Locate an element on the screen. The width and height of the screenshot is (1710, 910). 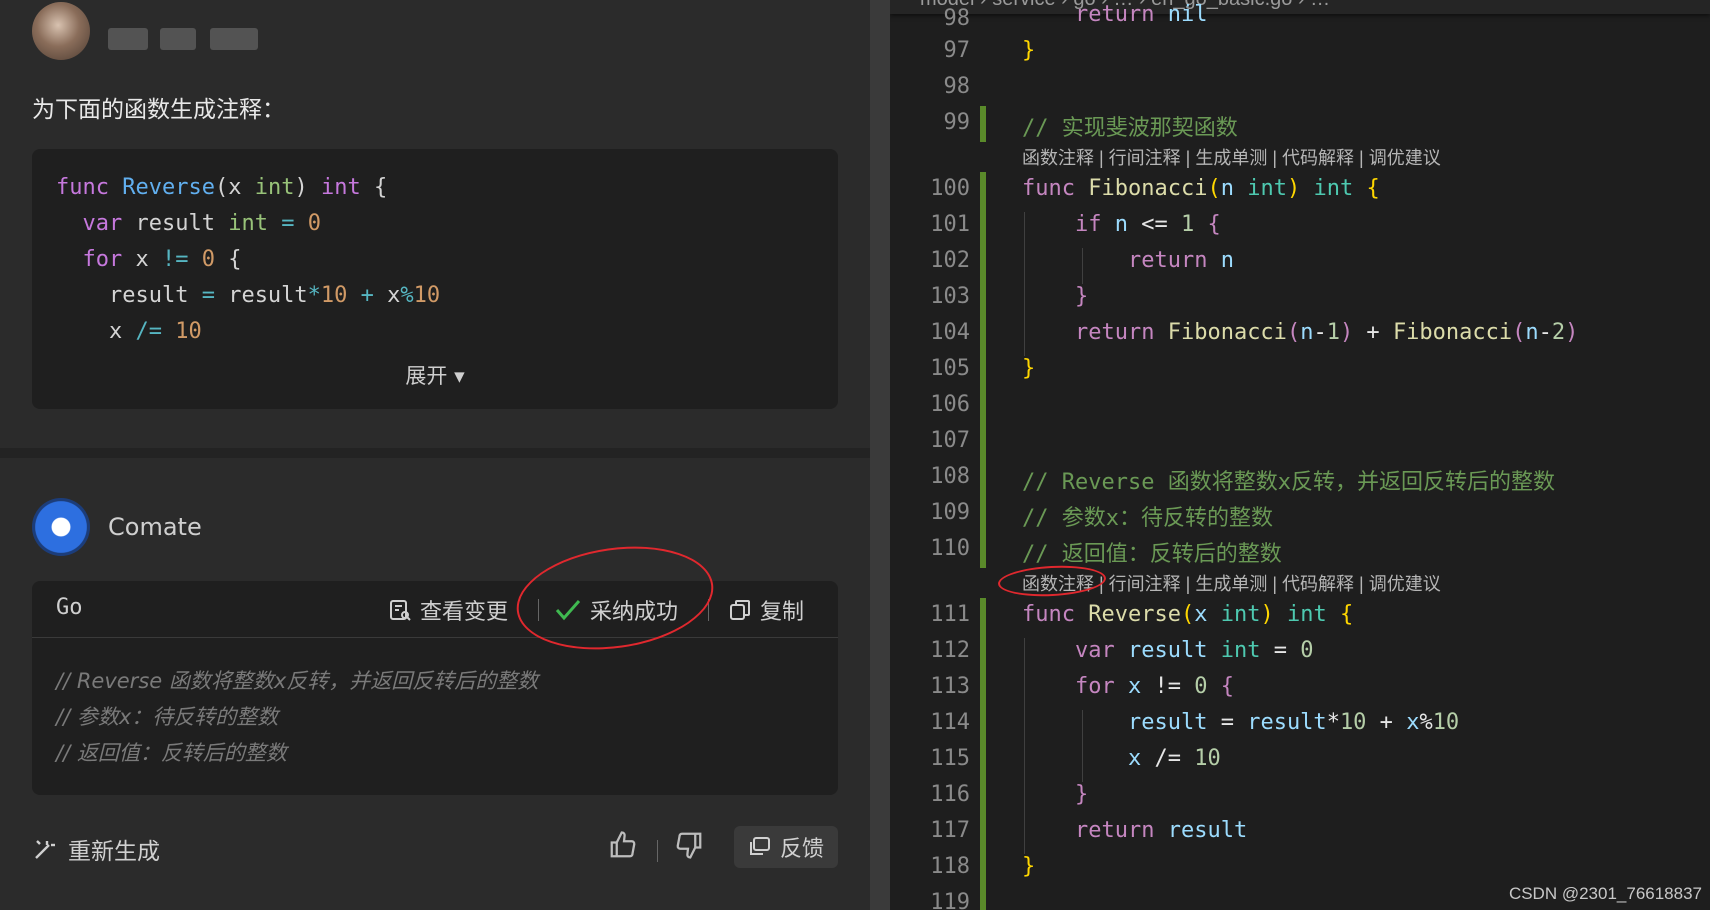
code-line: return n is located at coordinates (1180, 260).